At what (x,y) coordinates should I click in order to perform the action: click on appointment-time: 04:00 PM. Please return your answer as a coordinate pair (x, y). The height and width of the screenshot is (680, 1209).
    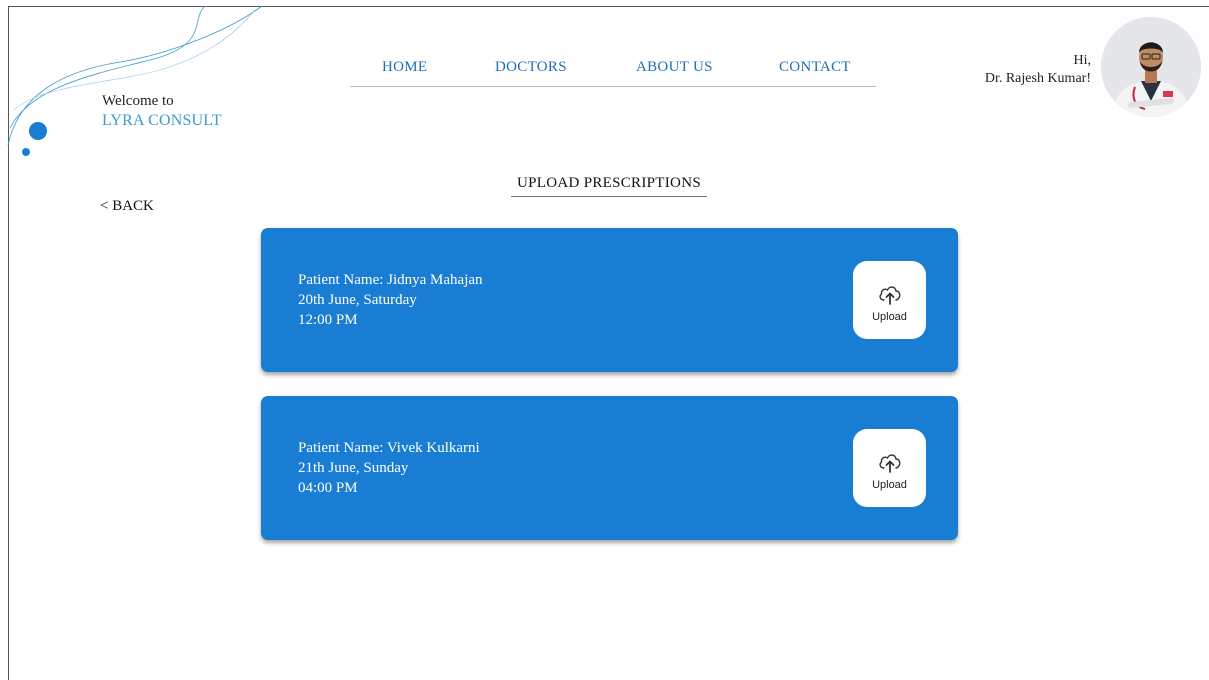
    Looking at the image, I should click on (328, 488).